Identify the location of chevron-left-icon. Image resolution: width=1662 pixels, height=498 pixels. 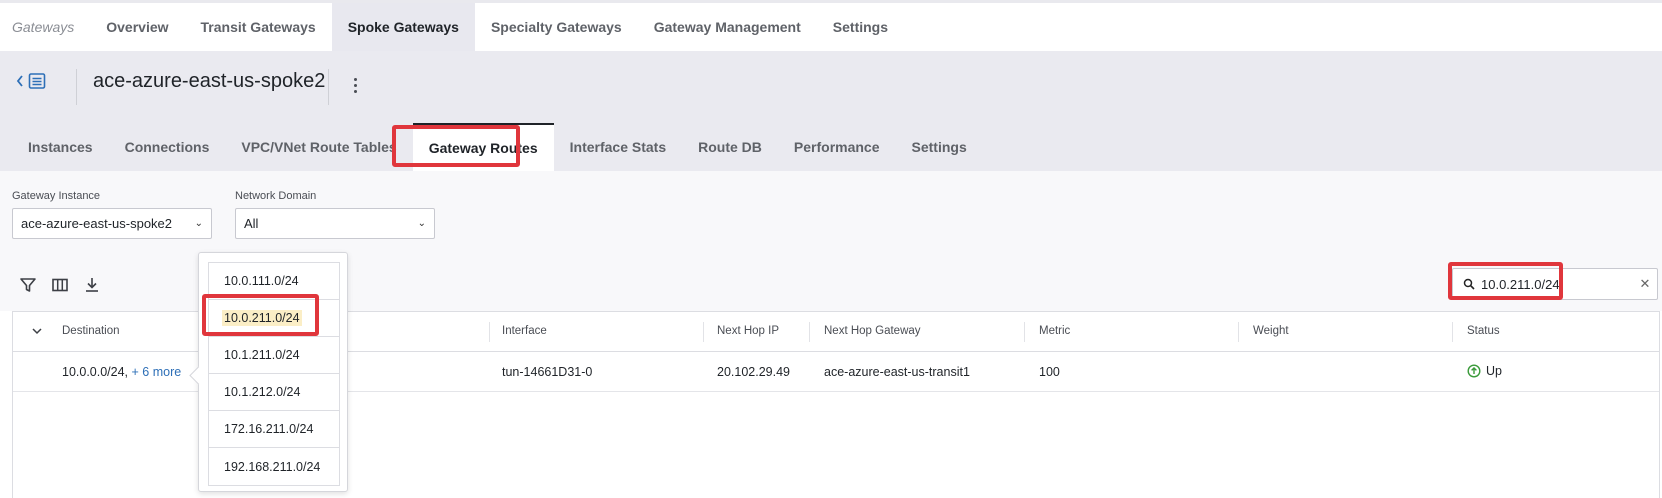
(19, 81).